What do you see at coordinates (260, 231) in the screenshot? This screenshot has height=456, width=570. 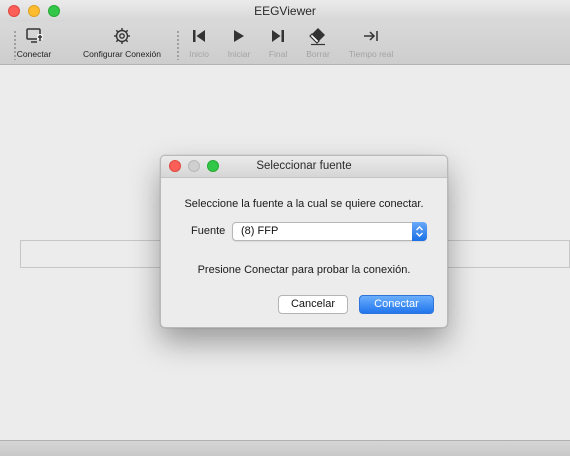 I see `source-select-value: (8) FFP` at bounding box center [260, 231].